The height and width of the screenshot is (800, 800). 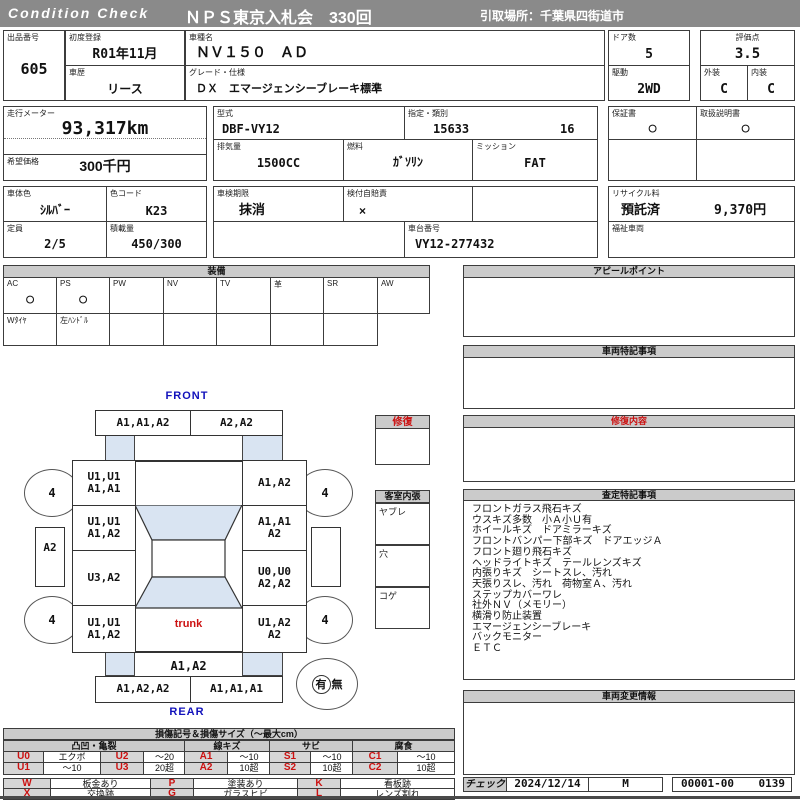 What do you see at coordinates (745, 128) in the screenshot?
I see `manual-mark: ○` at bounding box center [745, 128].